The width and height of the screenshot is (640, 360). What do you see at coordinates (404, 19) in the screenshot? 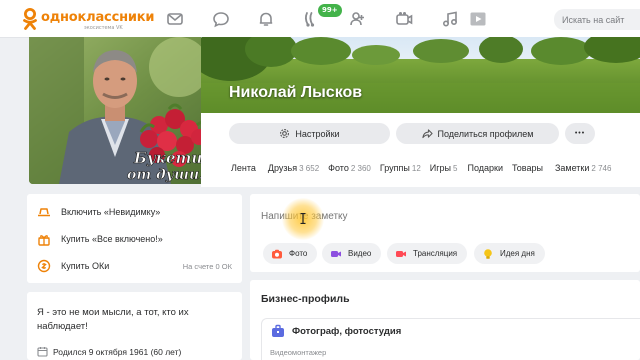
I see `video-icon` at bounding box center [404, 19].